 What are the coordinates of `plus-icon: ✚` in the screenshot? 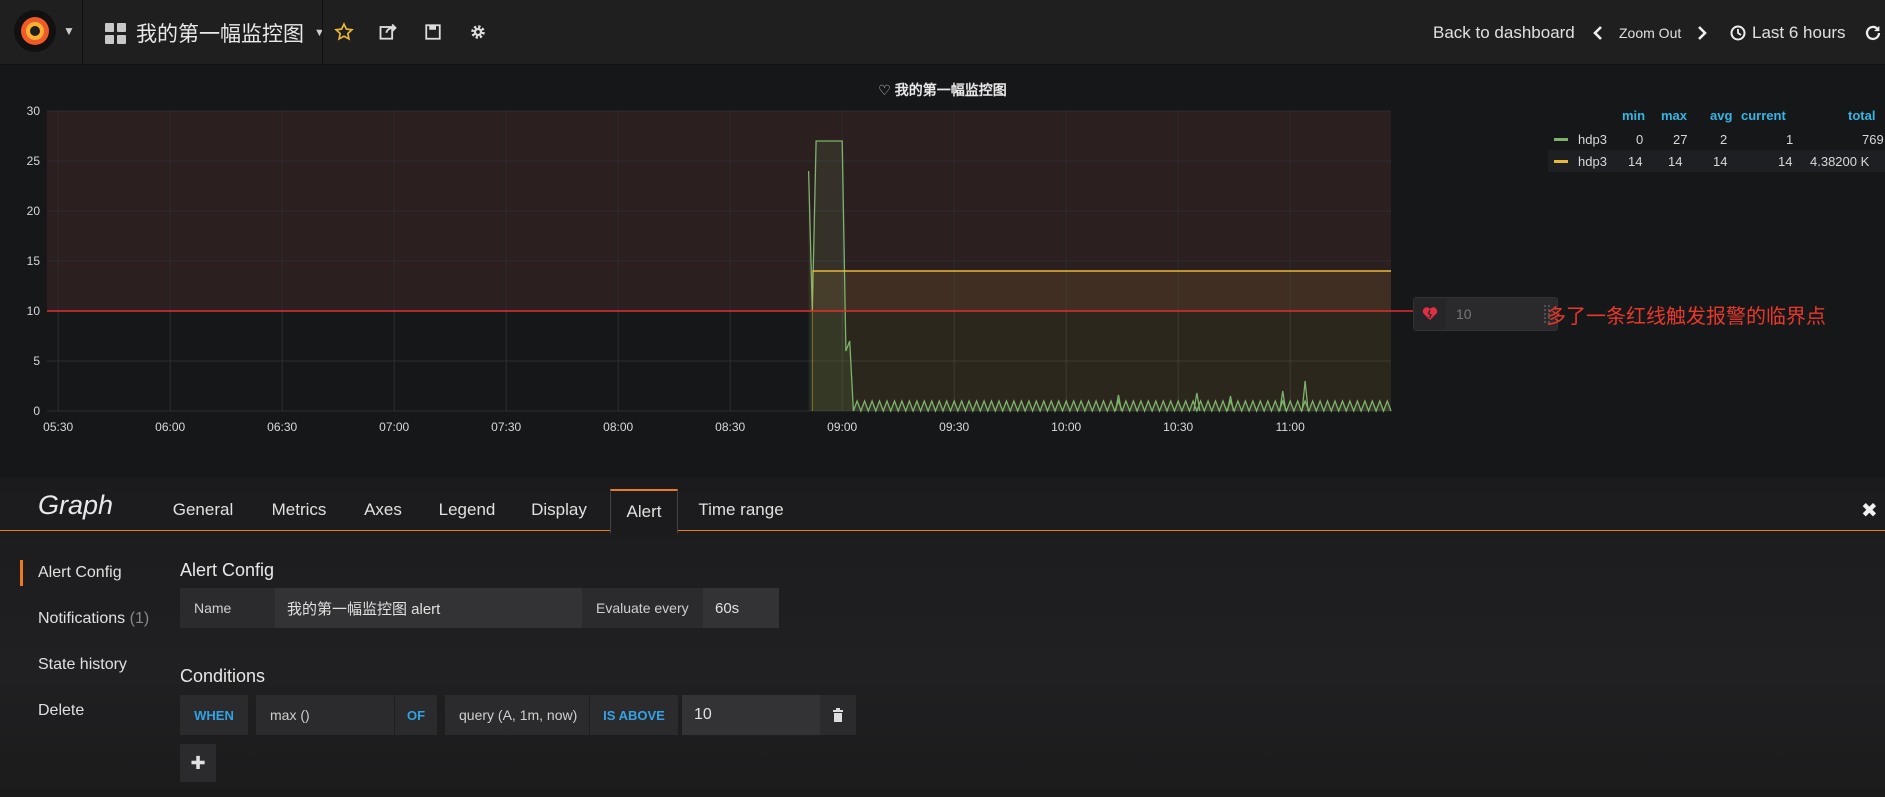 It's located at (198, 762).